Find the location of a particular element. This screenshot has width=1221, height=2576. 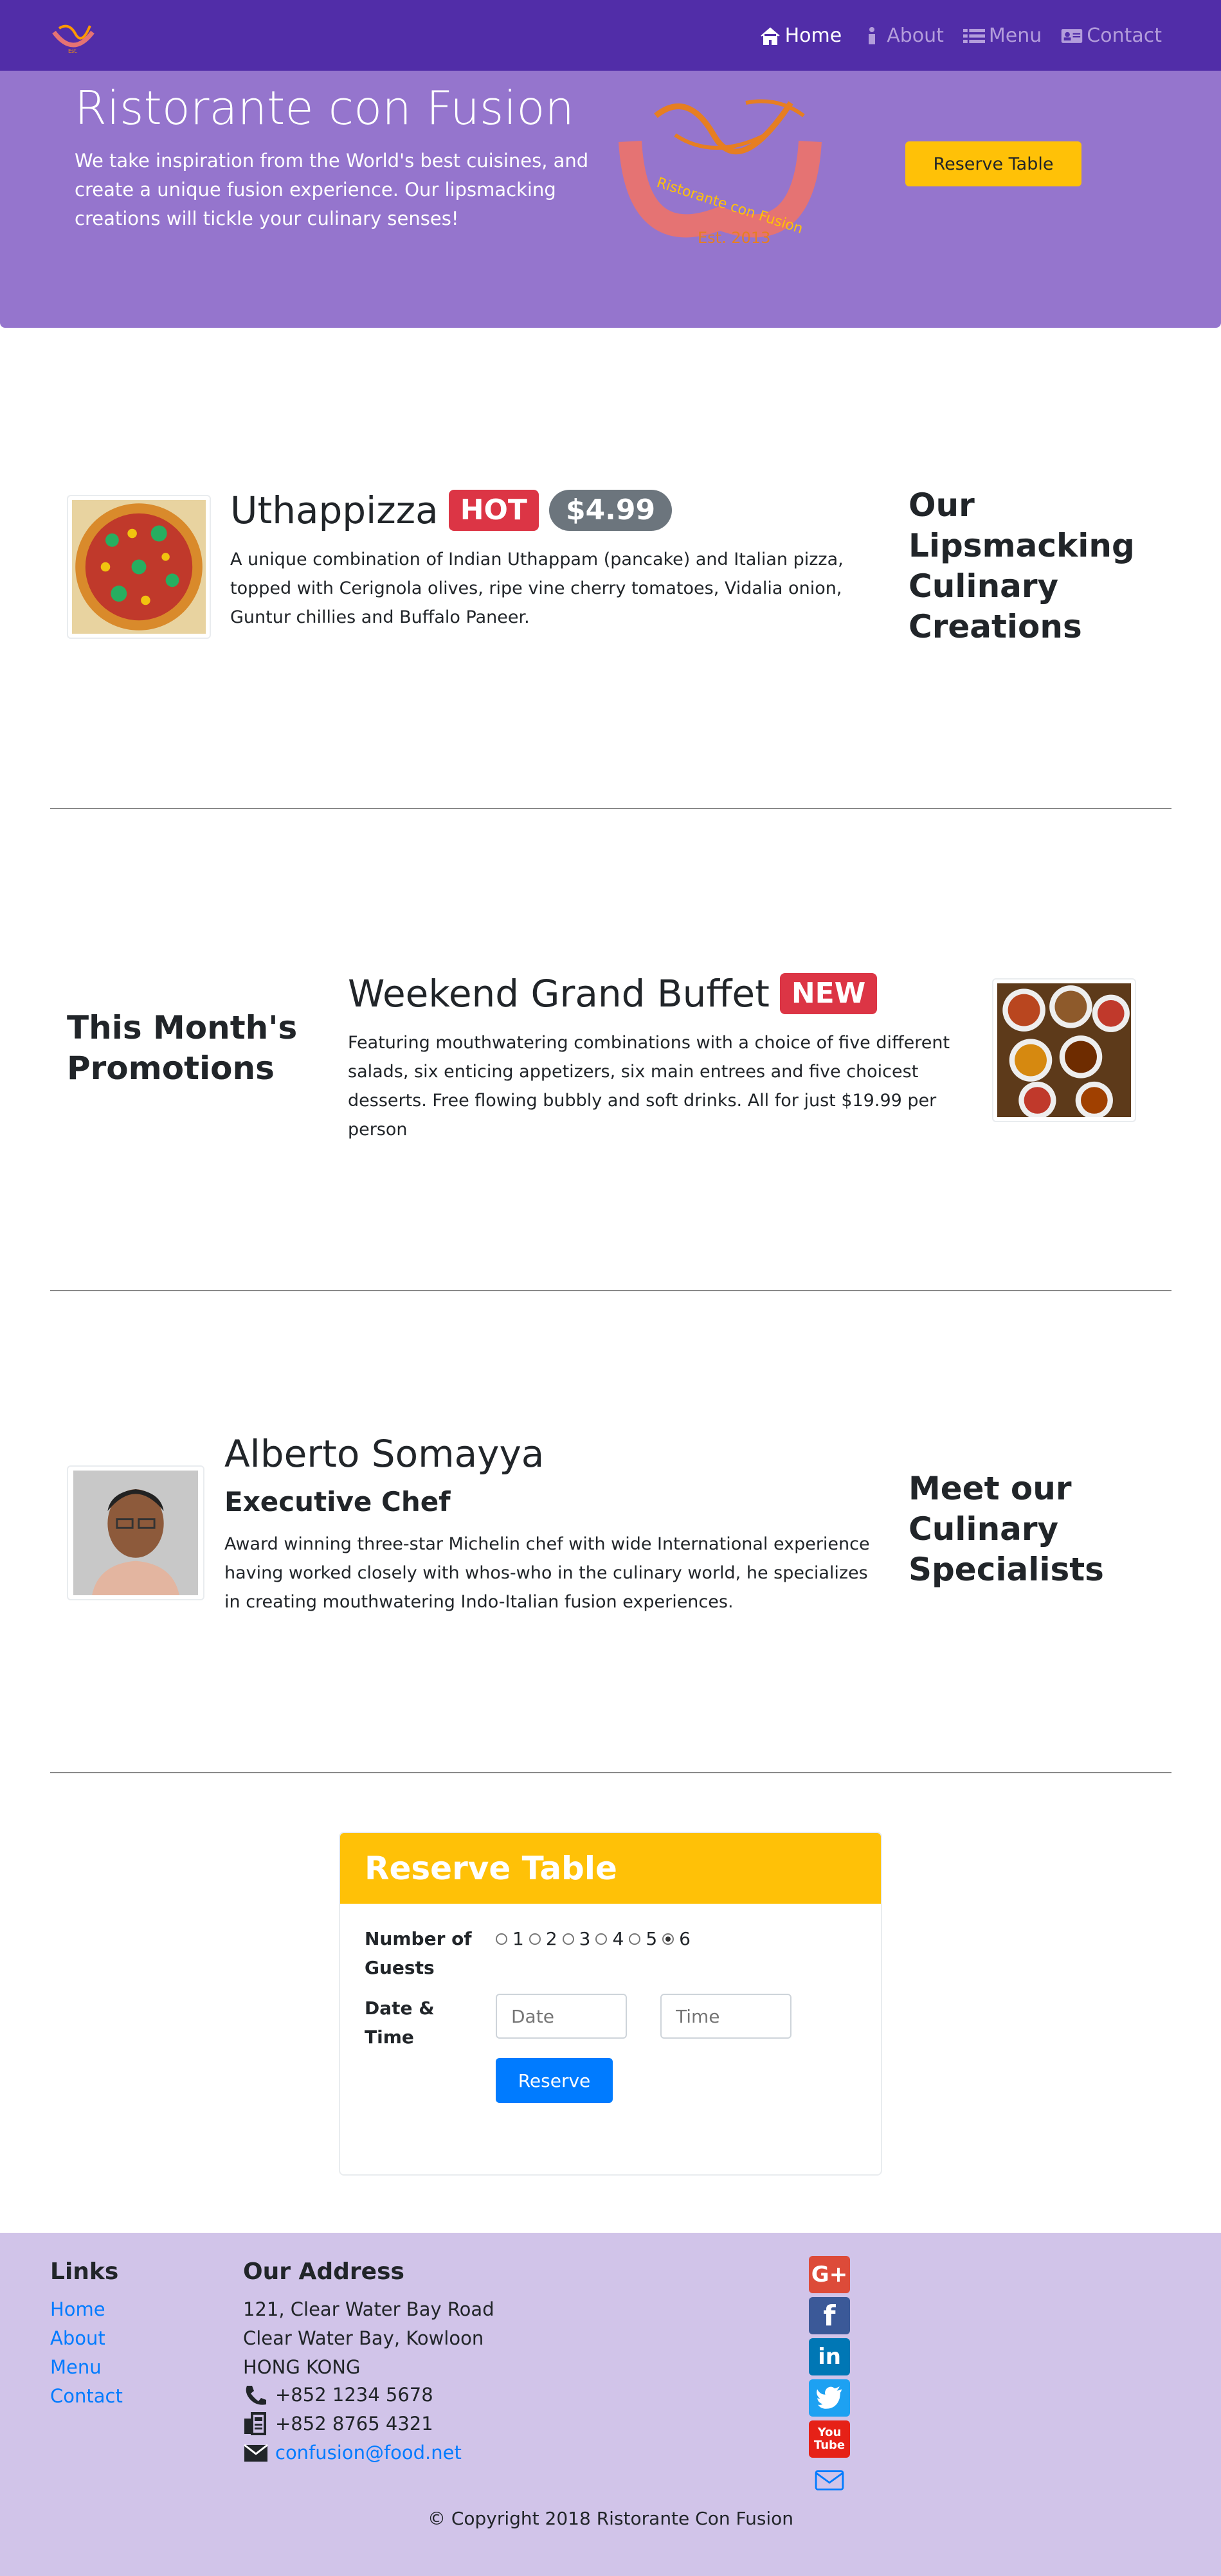

pizza-icon is located at coordinates (139, 567).